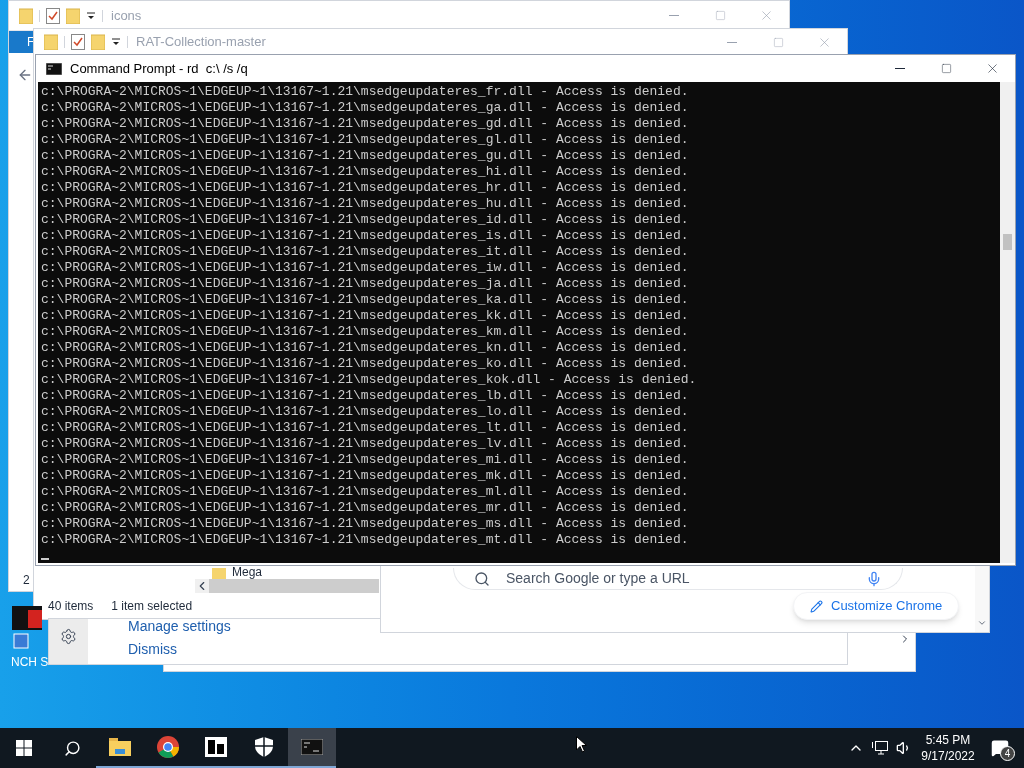 Image resolution: width=1024 pixels, height=768 pixels. What do you see at coordinates (369, 380) in the screenshot?
I see `console-line: c:\PROGRA~2\MICROS~1\EDGEUP~1\13167~1.21\msedgeupdateres_kok.dll - Access is denied.` at bounding box center [369, 380].